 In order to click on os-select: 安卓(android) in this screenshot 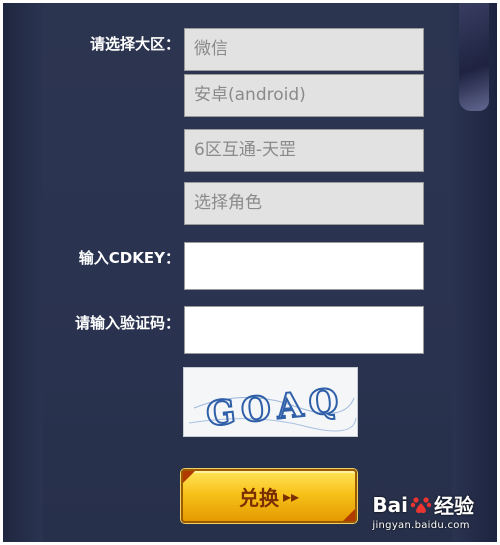, I will do `click(304, 95)`.